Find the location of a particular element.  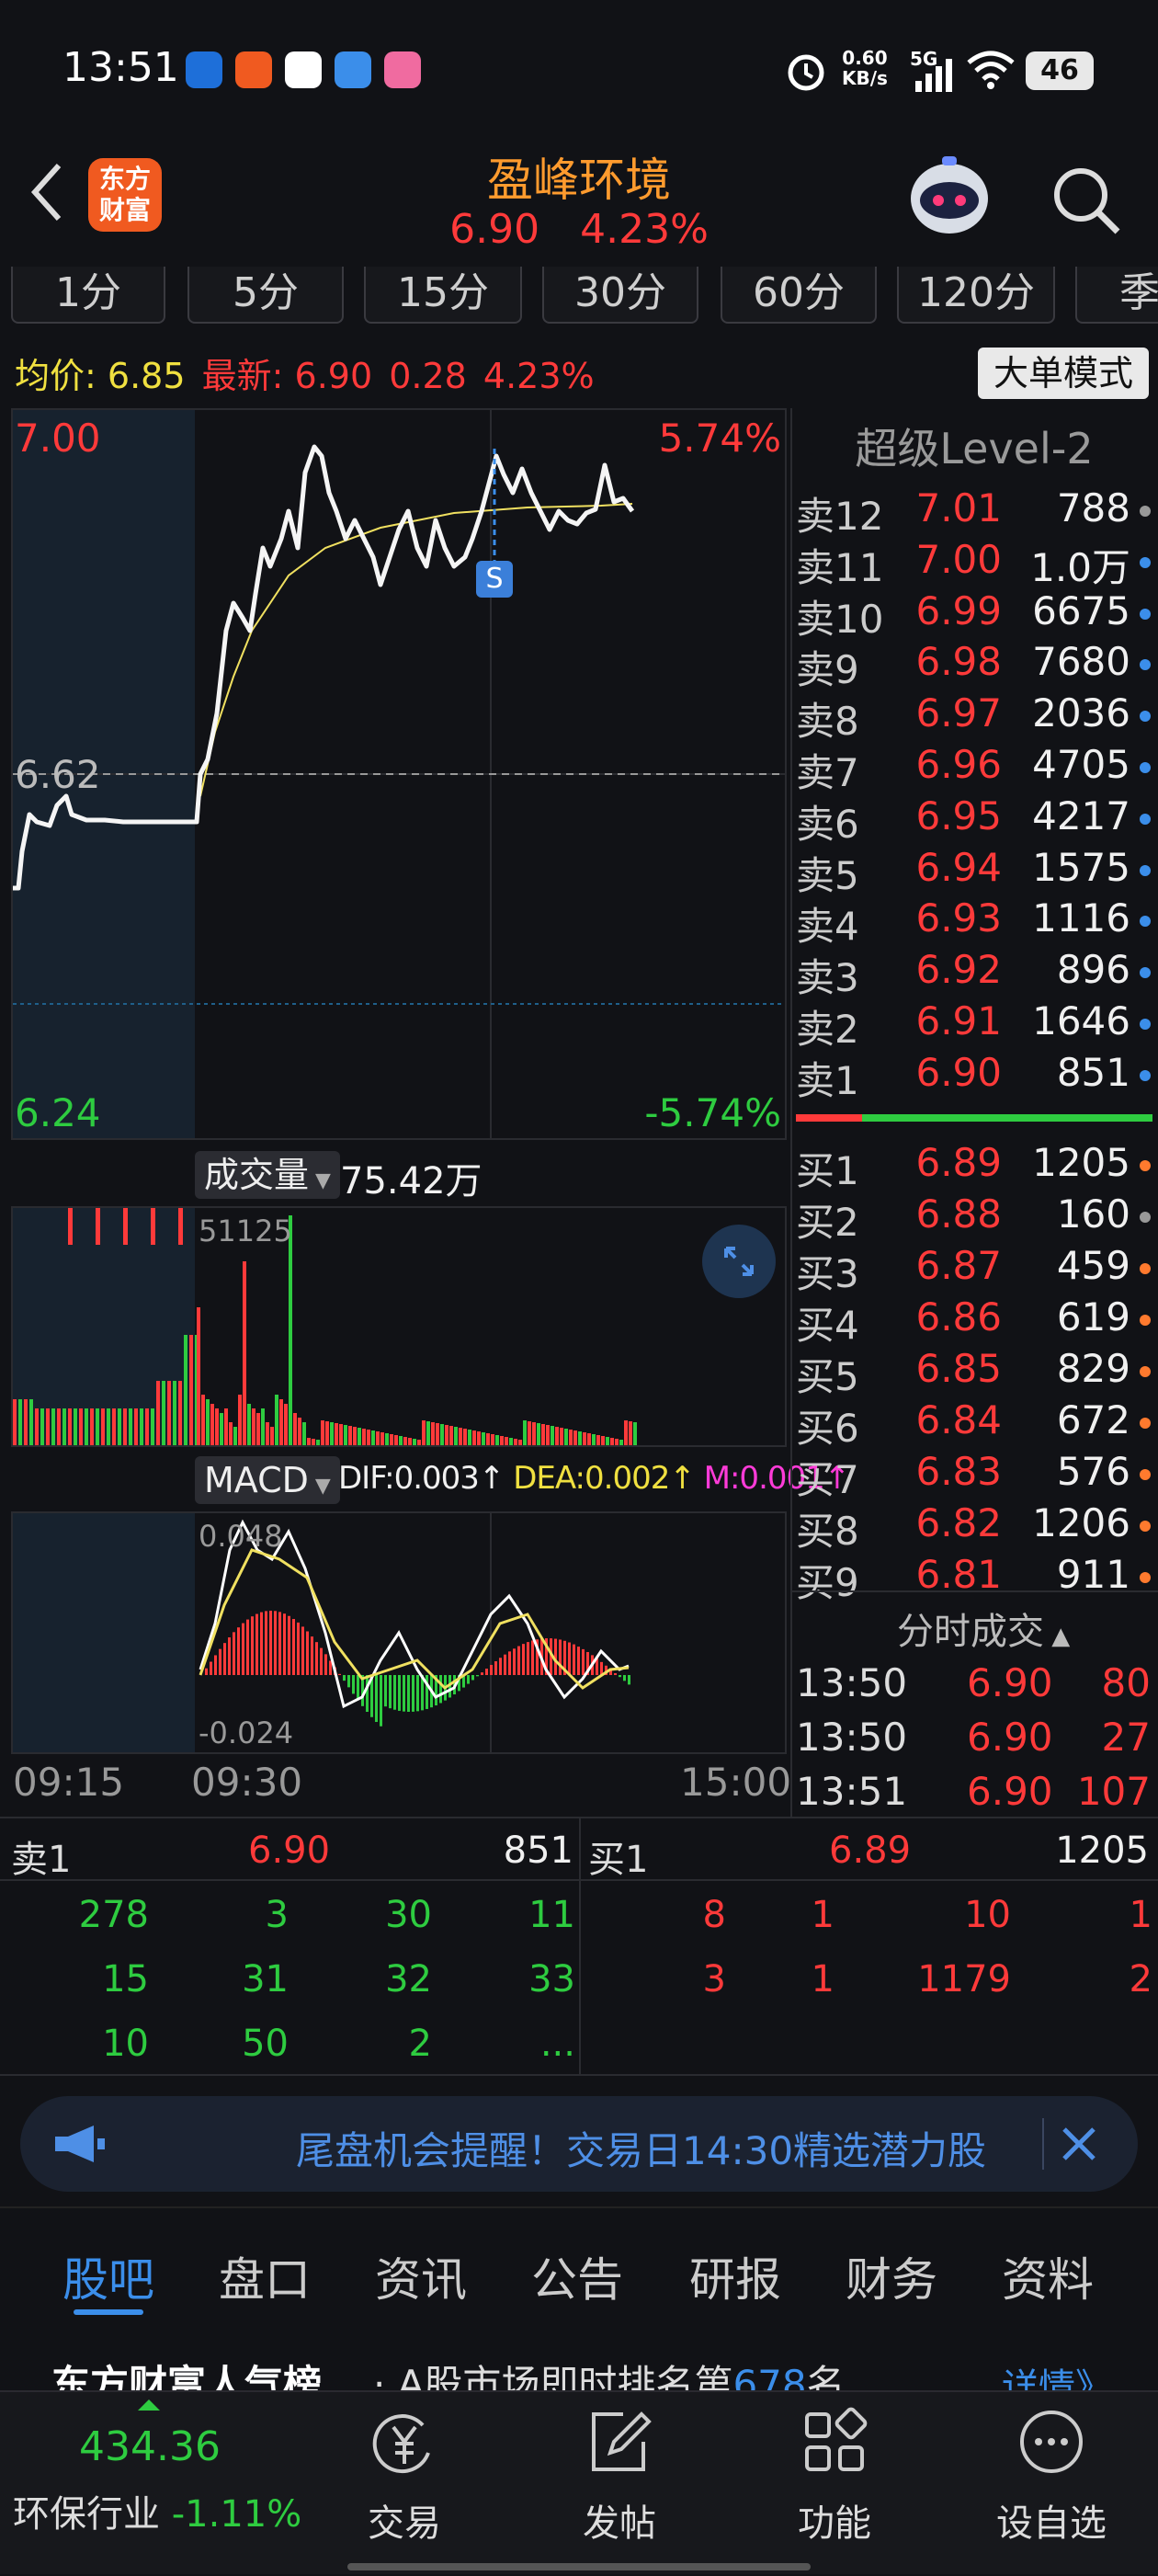

ask-level-row: 卖1 6.90 851 is located at coordinates (977, 1076).